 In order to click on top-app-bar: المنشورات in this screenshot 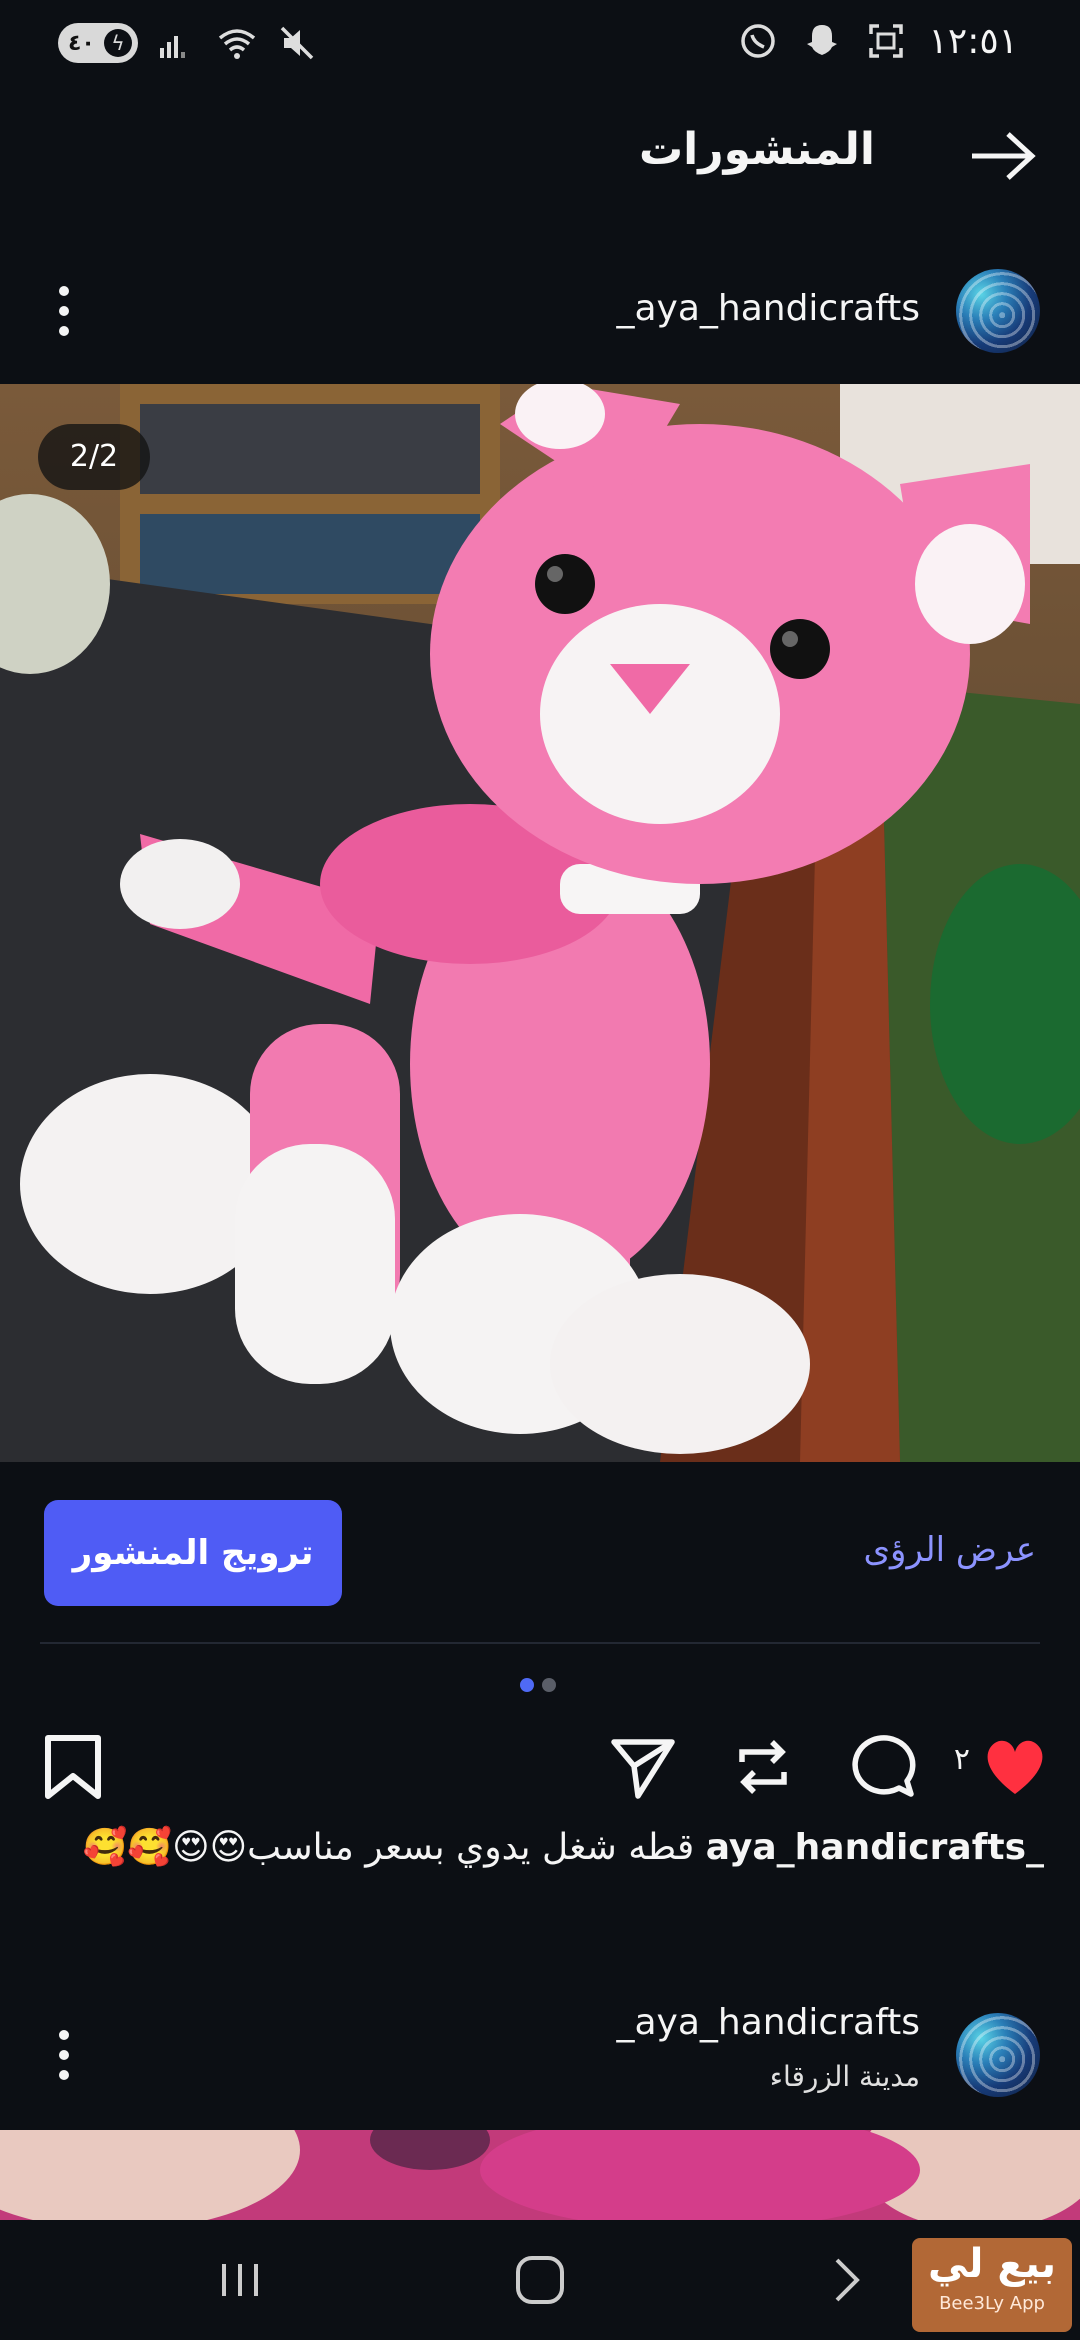, I will do `click(540, 155)`.